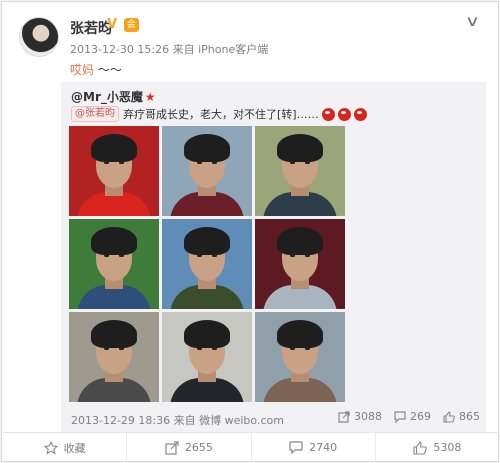 The height and width of the screenshot is (463, 500). I want to click on verified-icon: V, so click(112, 24).